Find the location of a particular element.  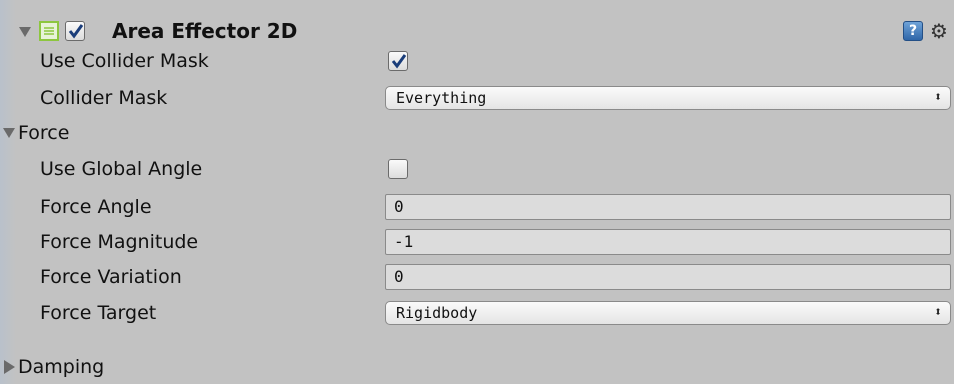

collider-mask-label: Collider Mask is located at coordinates (104, 98).